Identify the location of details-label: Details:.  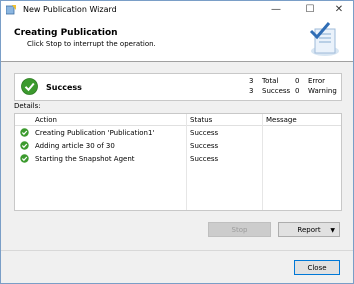
(27, 106).